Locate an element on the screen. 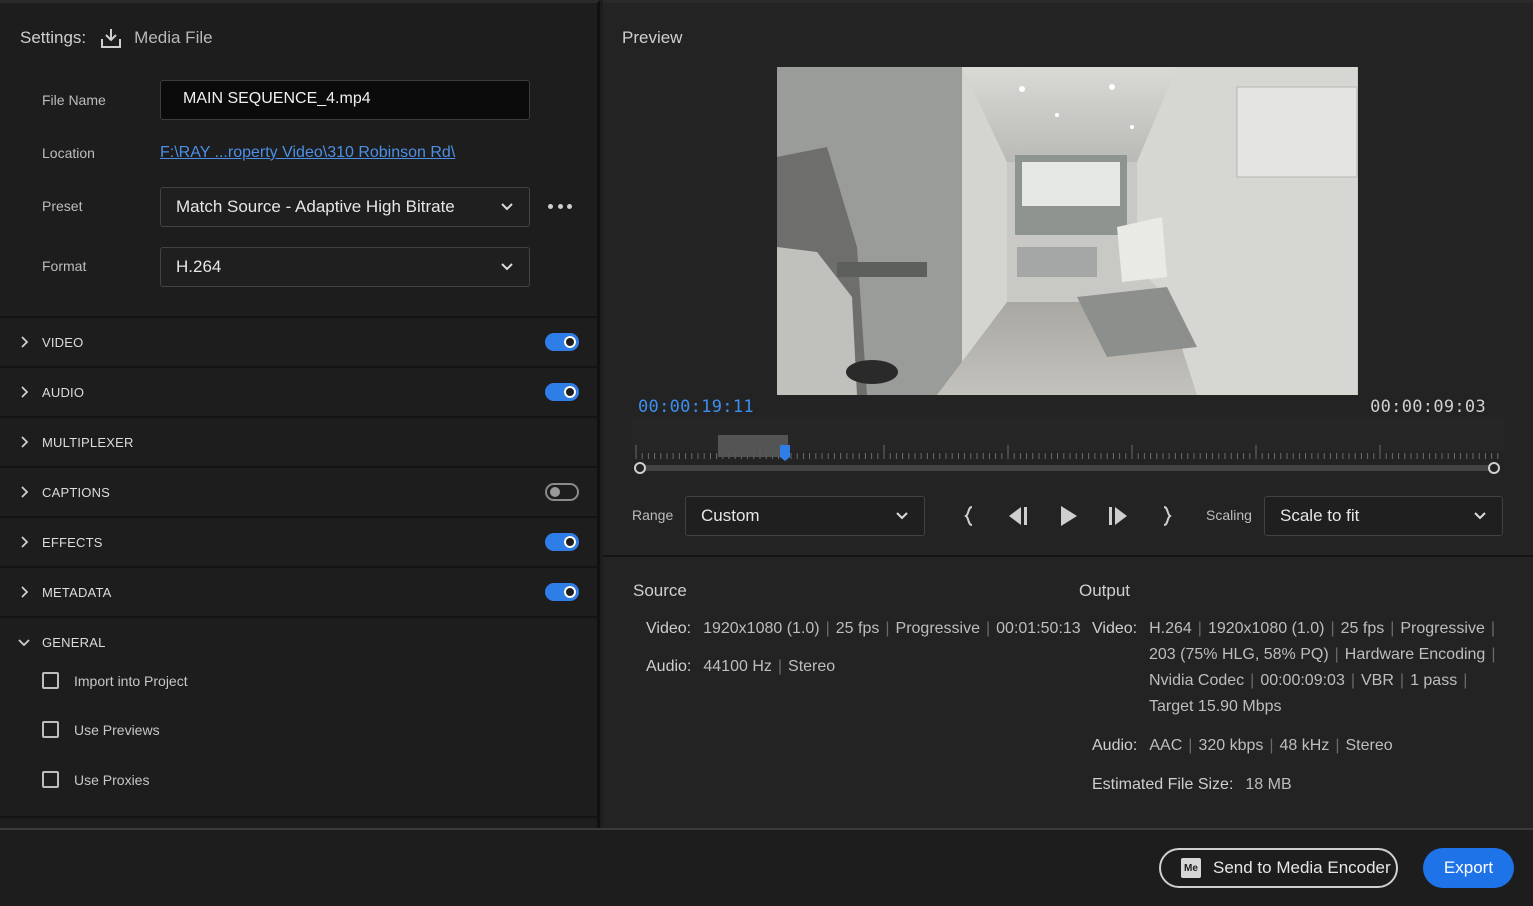  source-video-duration: 00:01:50:13 is located at coordinates (1038, 628).